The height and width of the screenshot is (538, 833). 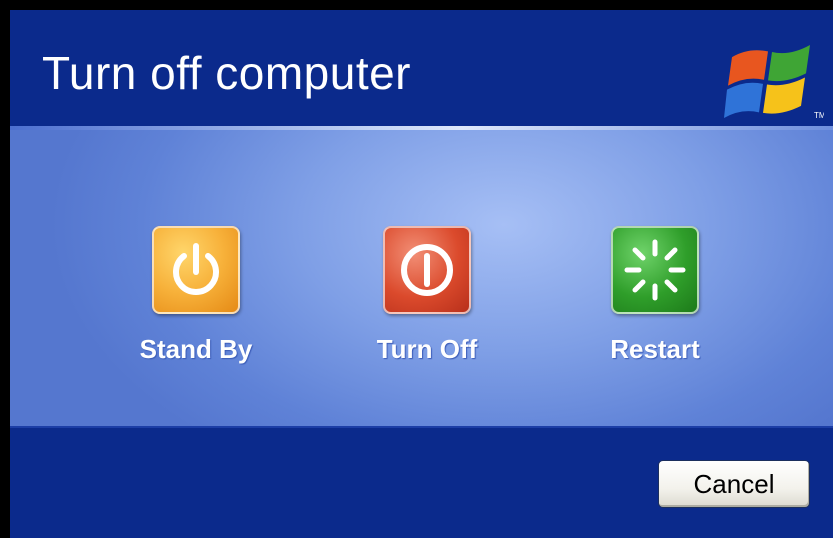 What do you see at coordinates (774, 82) in the screenshot?
I see `windows-logo-icon: TM` at bounding box center [774, 82].